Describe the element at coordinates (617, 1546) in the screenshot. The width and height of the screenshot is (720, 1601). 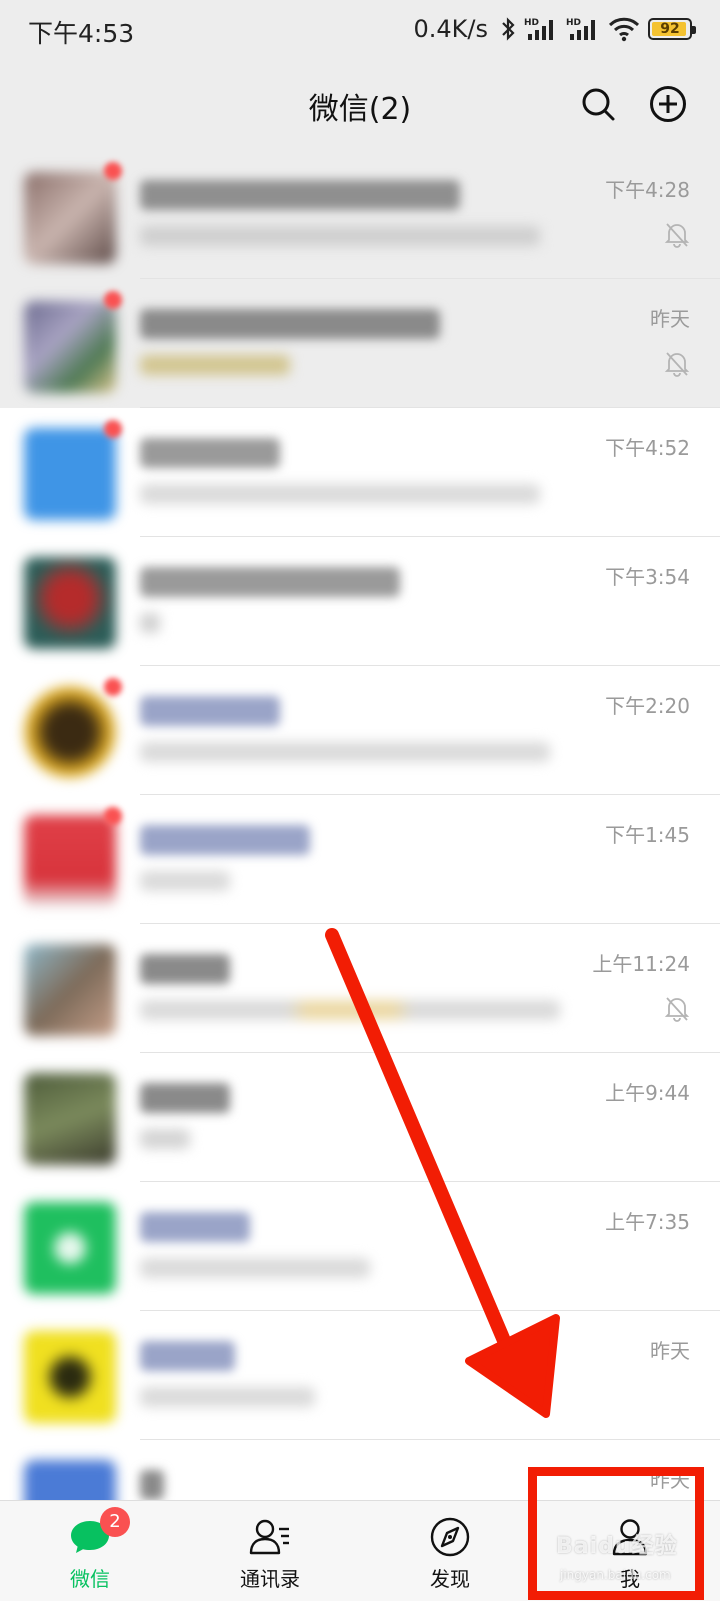
I see `watermark: Baidu经验` at that location.